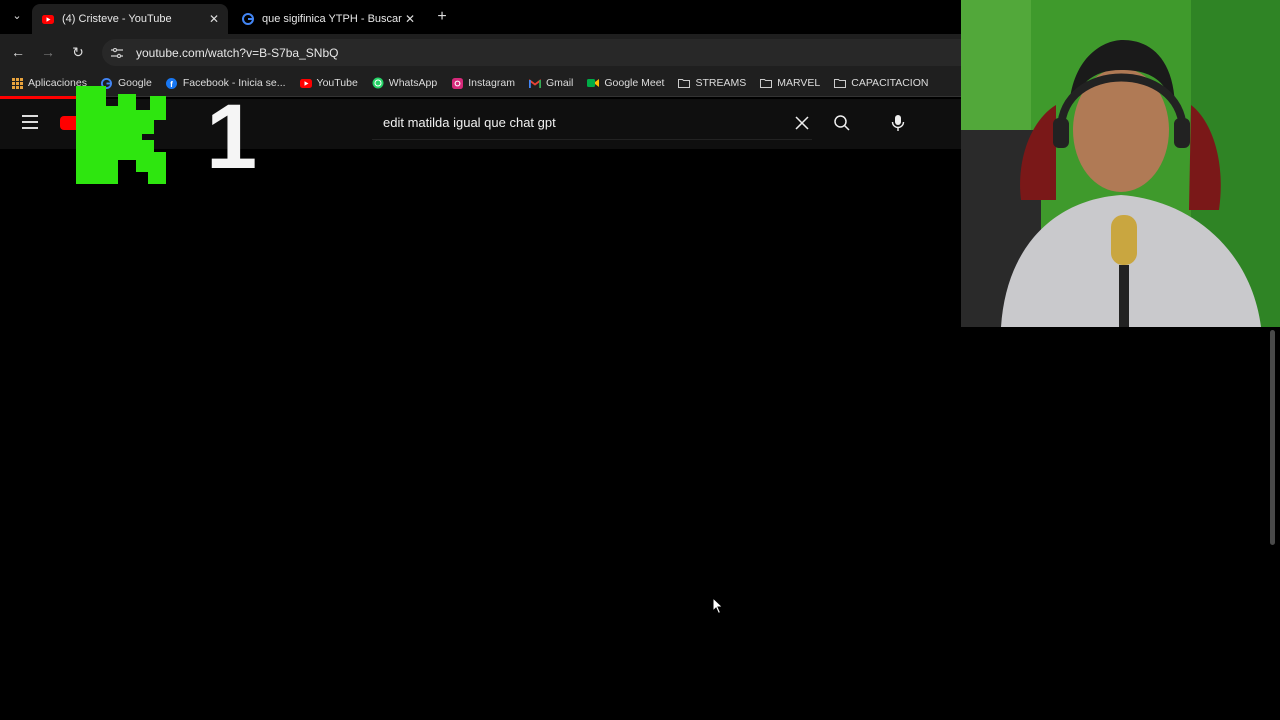 The image size is (1280, 720). What do you see at coordinates (442, 17) in the screenshot?
I see `new-tab-plus-icon: +` at bounding box center [442, 17].